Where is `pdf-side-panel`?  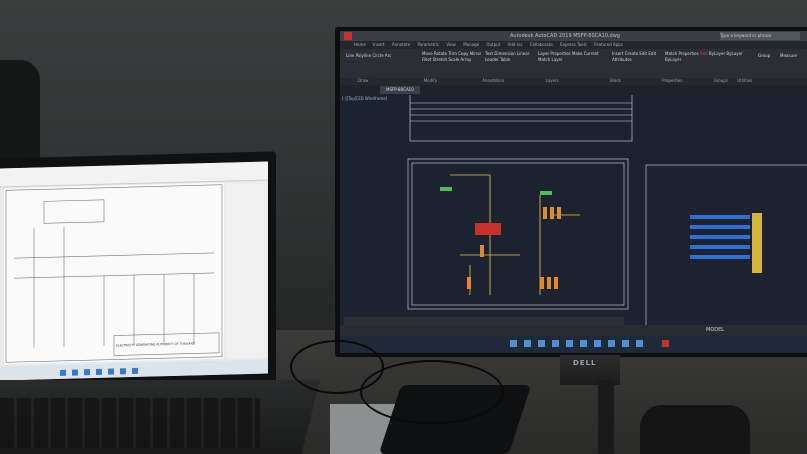 pdf-side-panel is located at coordinates (246, 270).